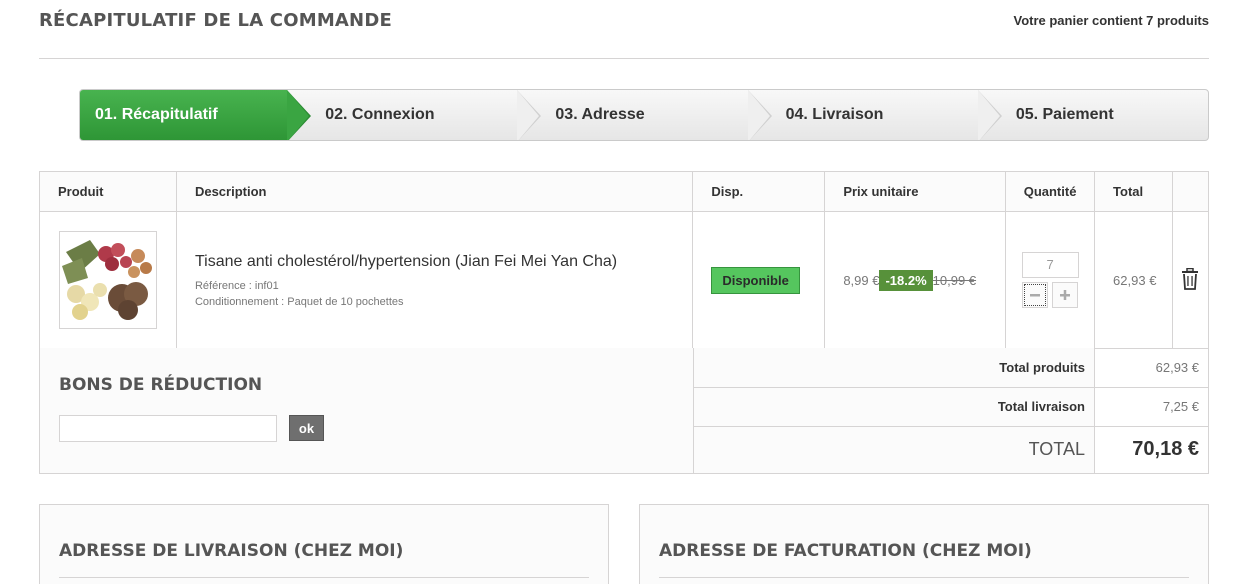 This screenshot has height=584, width=1236. What do you see at coordinates (1111, 20) in the screenshot?
I see `cart-count: Votre panier contient 7 produits` at bounding box center [1111, 20].